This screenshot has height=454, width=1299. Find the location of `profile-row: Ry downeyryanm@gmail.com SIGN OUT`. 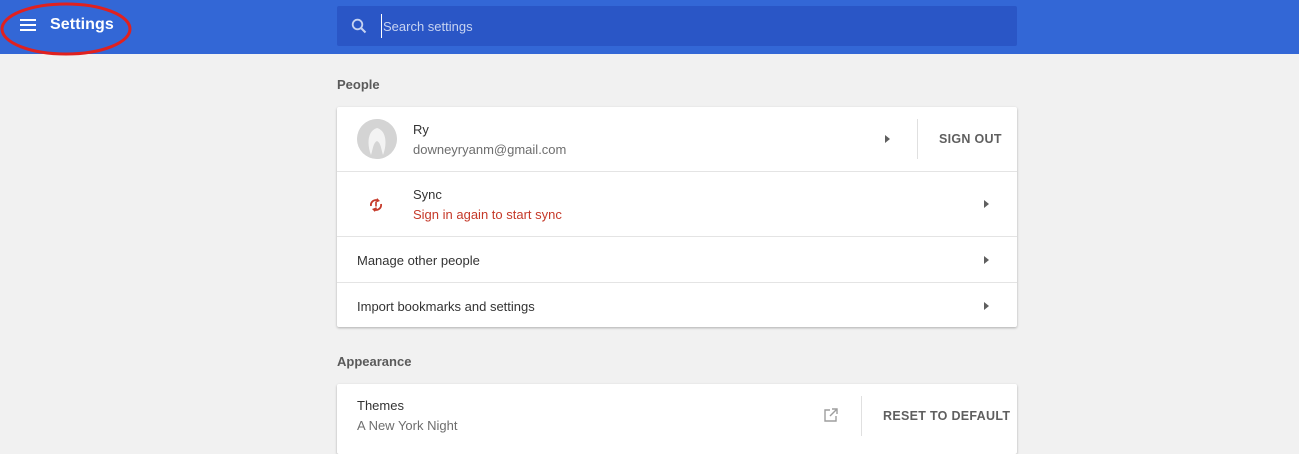

profile-row: Ry downeyryanm@gmail.com SIGN OUT is located at coordinates (677, 139).